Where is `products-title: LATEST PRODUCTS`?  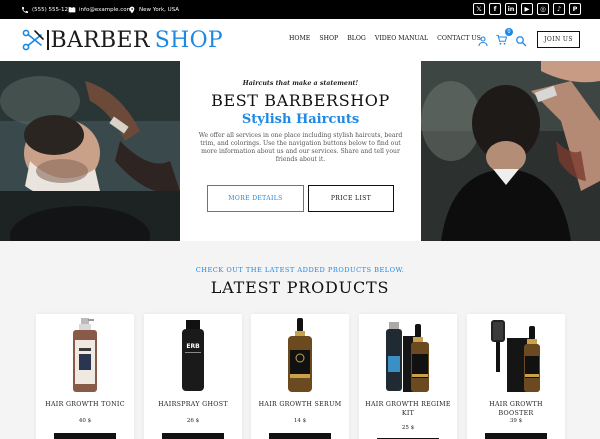
products-title: LATEST PRODUCTS is located at coordinates (300, 287).